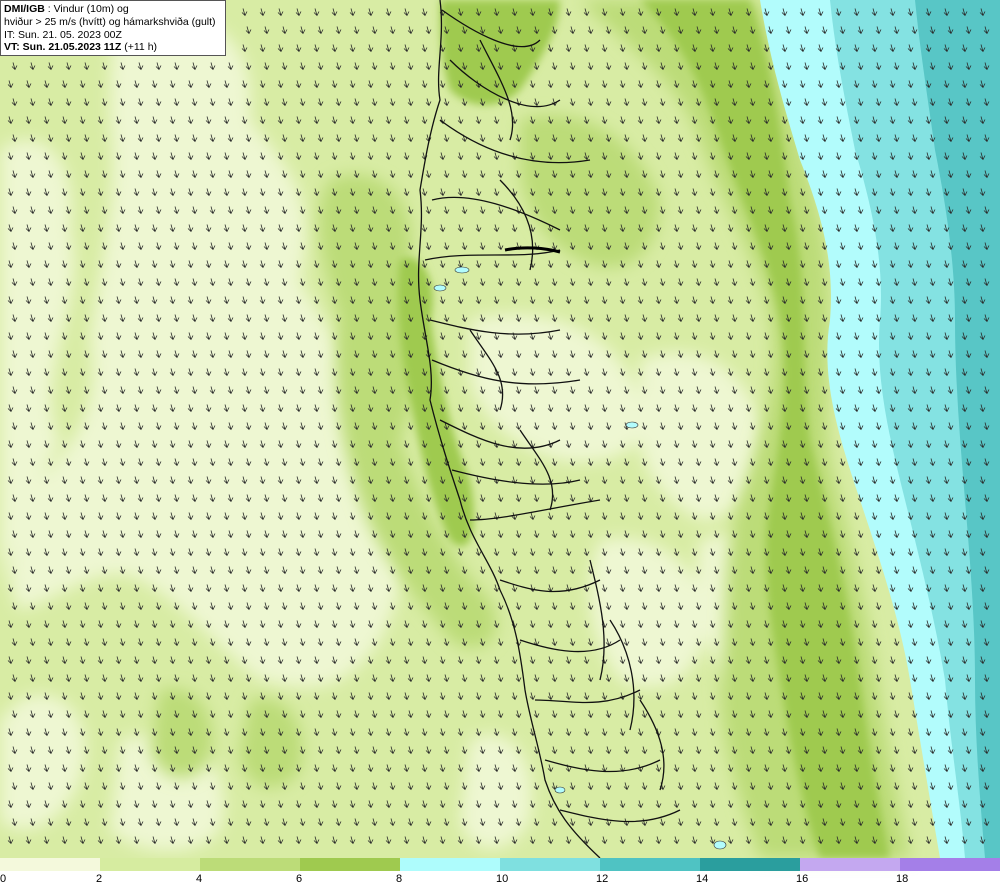 This screenshot has width=1000, height=887. I want to click on forecast-offset: (+11 h), so click(139, 47).